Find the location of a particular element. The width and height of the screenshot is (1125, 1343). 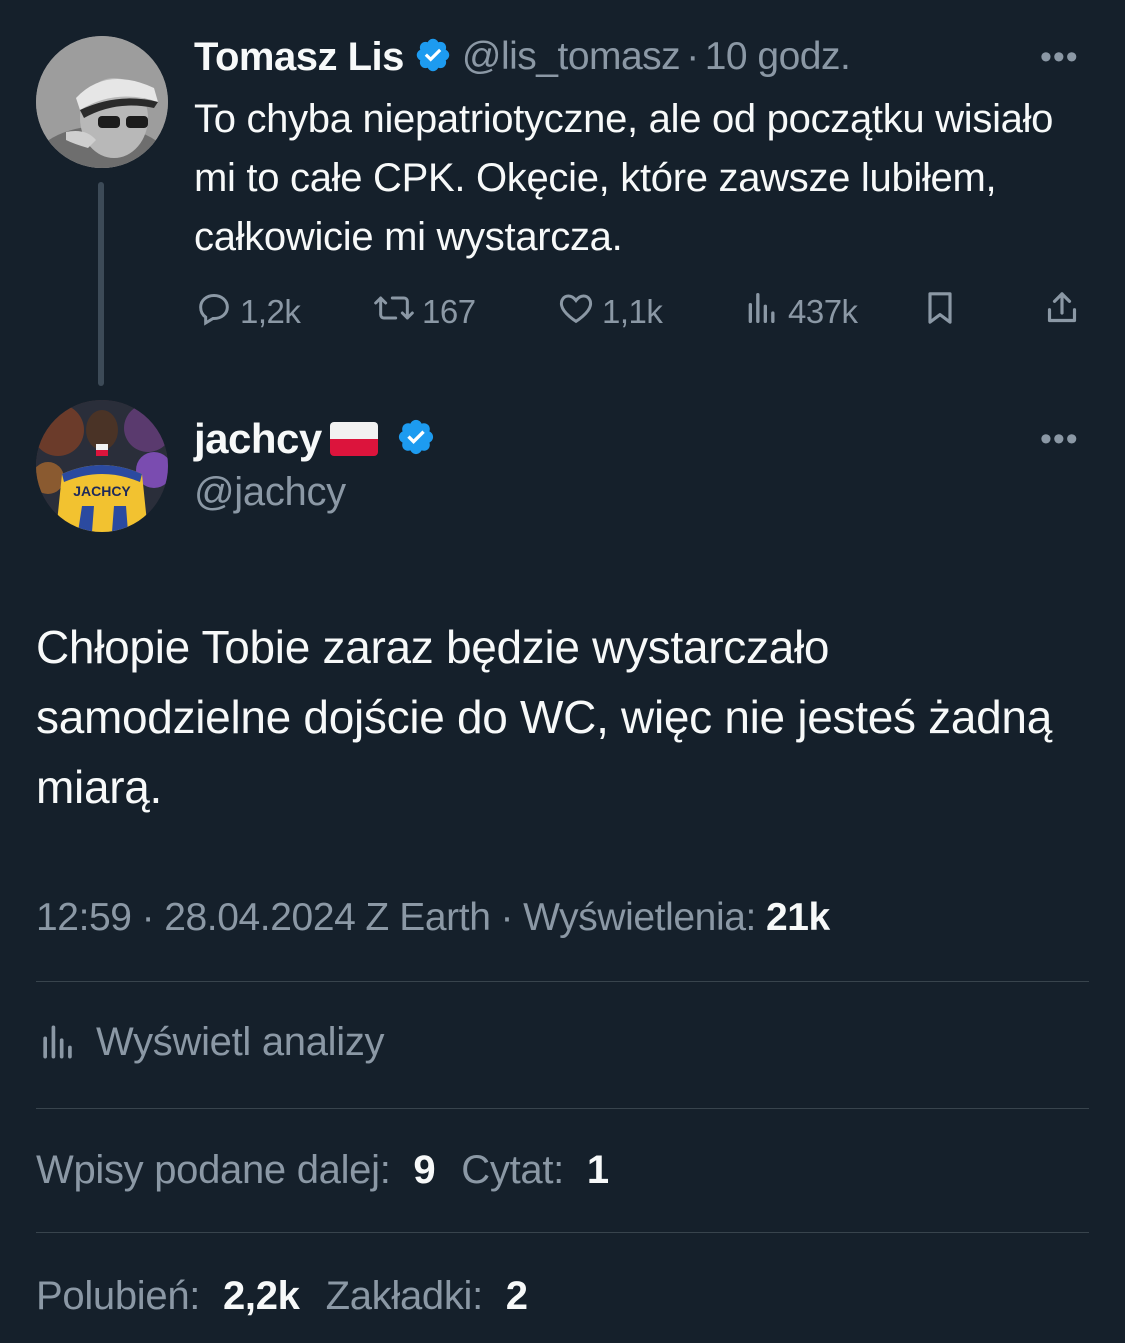

author-handle: @lis_tomasz is located at coordinates (571, 57).